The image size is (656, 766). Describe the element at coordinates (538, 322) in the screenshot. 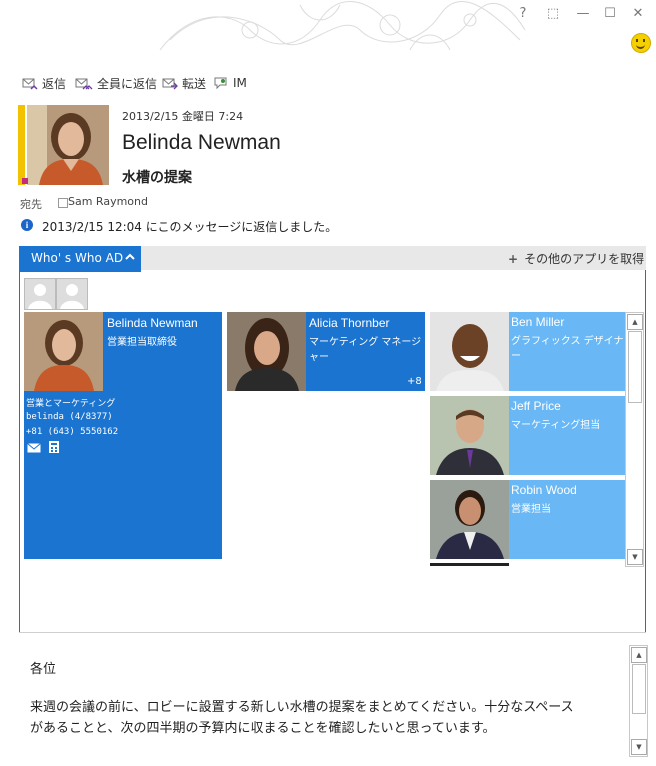

I see `contact-name: Ben Miller` at that location.